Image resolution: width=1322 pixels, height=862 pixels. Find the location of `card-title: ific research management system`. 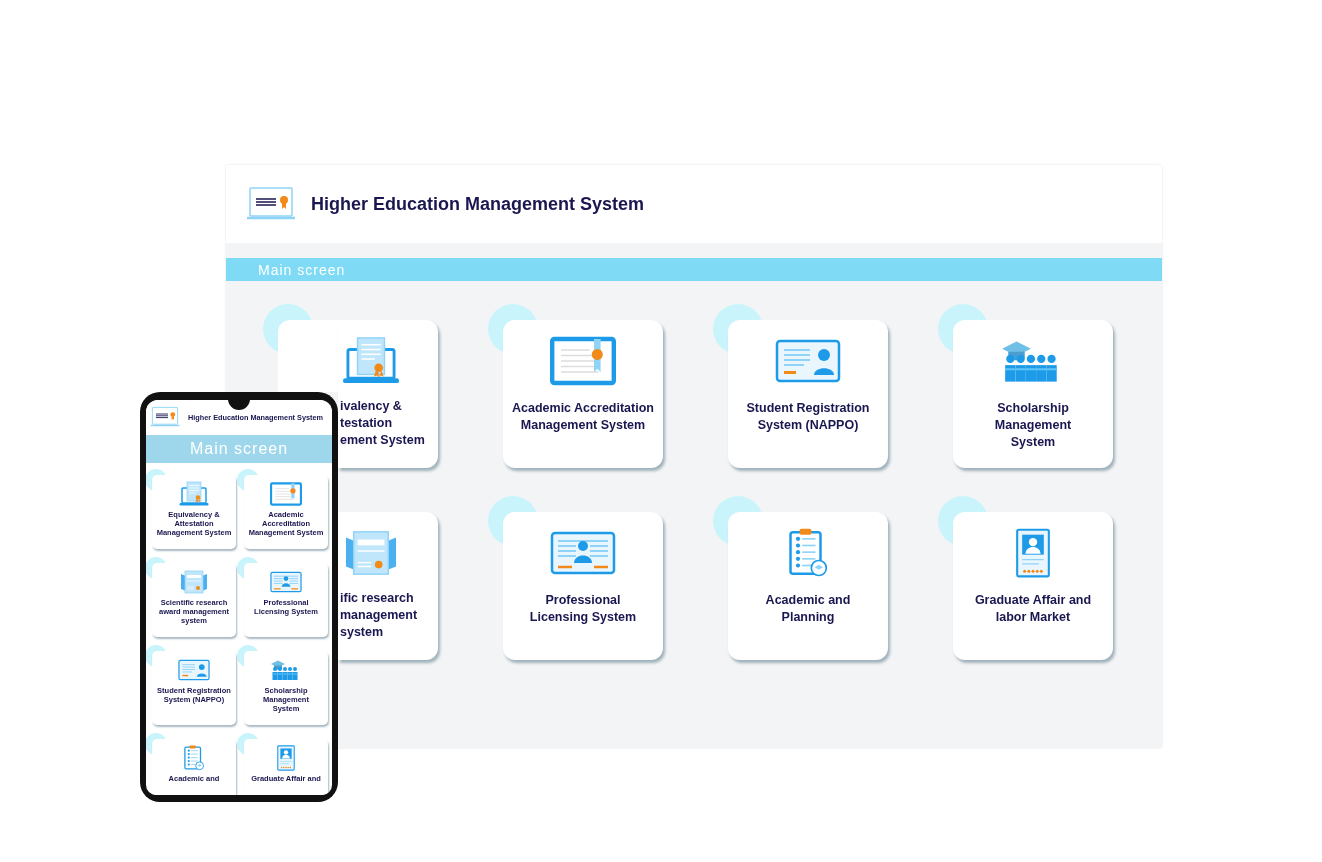

card-title: ific research management system is located at coordinates (379, 615).